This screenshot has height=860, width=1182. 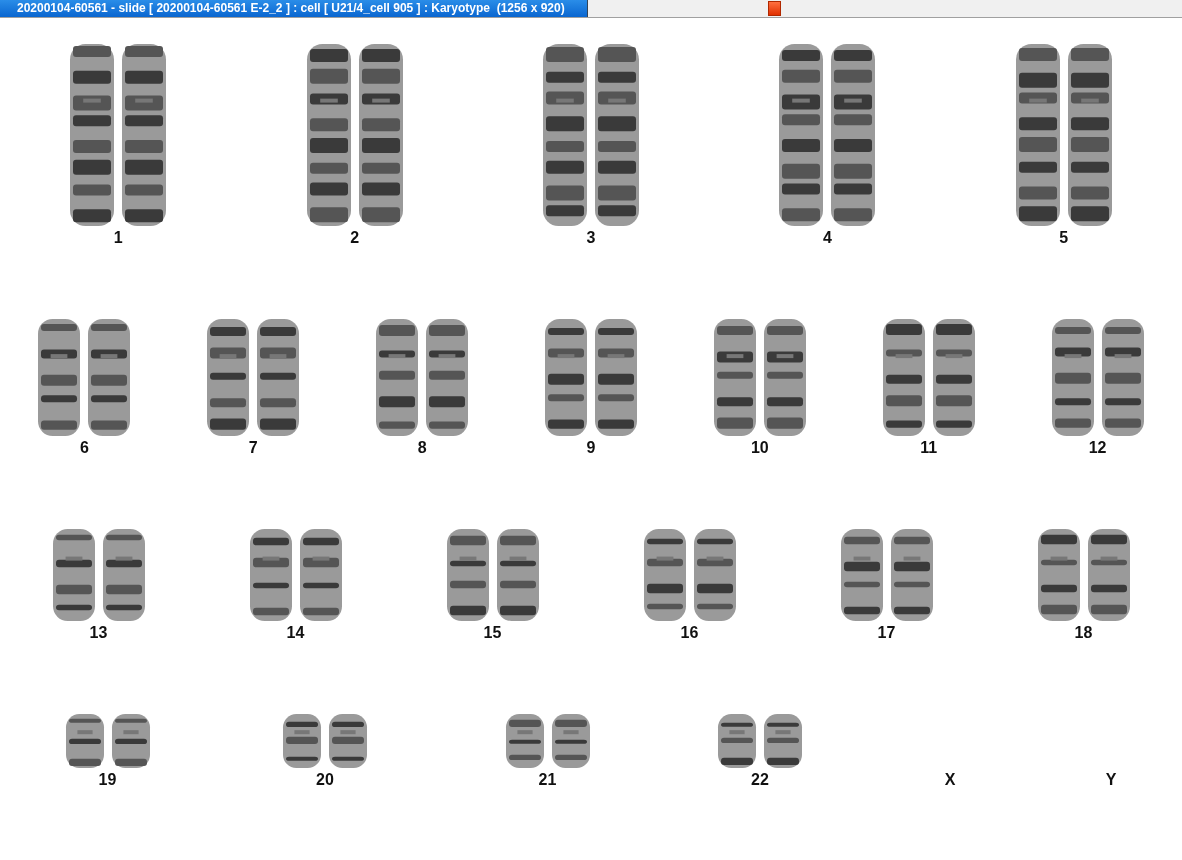 What do you see at coordinates (760, 780) in the screenshot?
I see `chromosome-label: 22` at bounding box center [760, 780].